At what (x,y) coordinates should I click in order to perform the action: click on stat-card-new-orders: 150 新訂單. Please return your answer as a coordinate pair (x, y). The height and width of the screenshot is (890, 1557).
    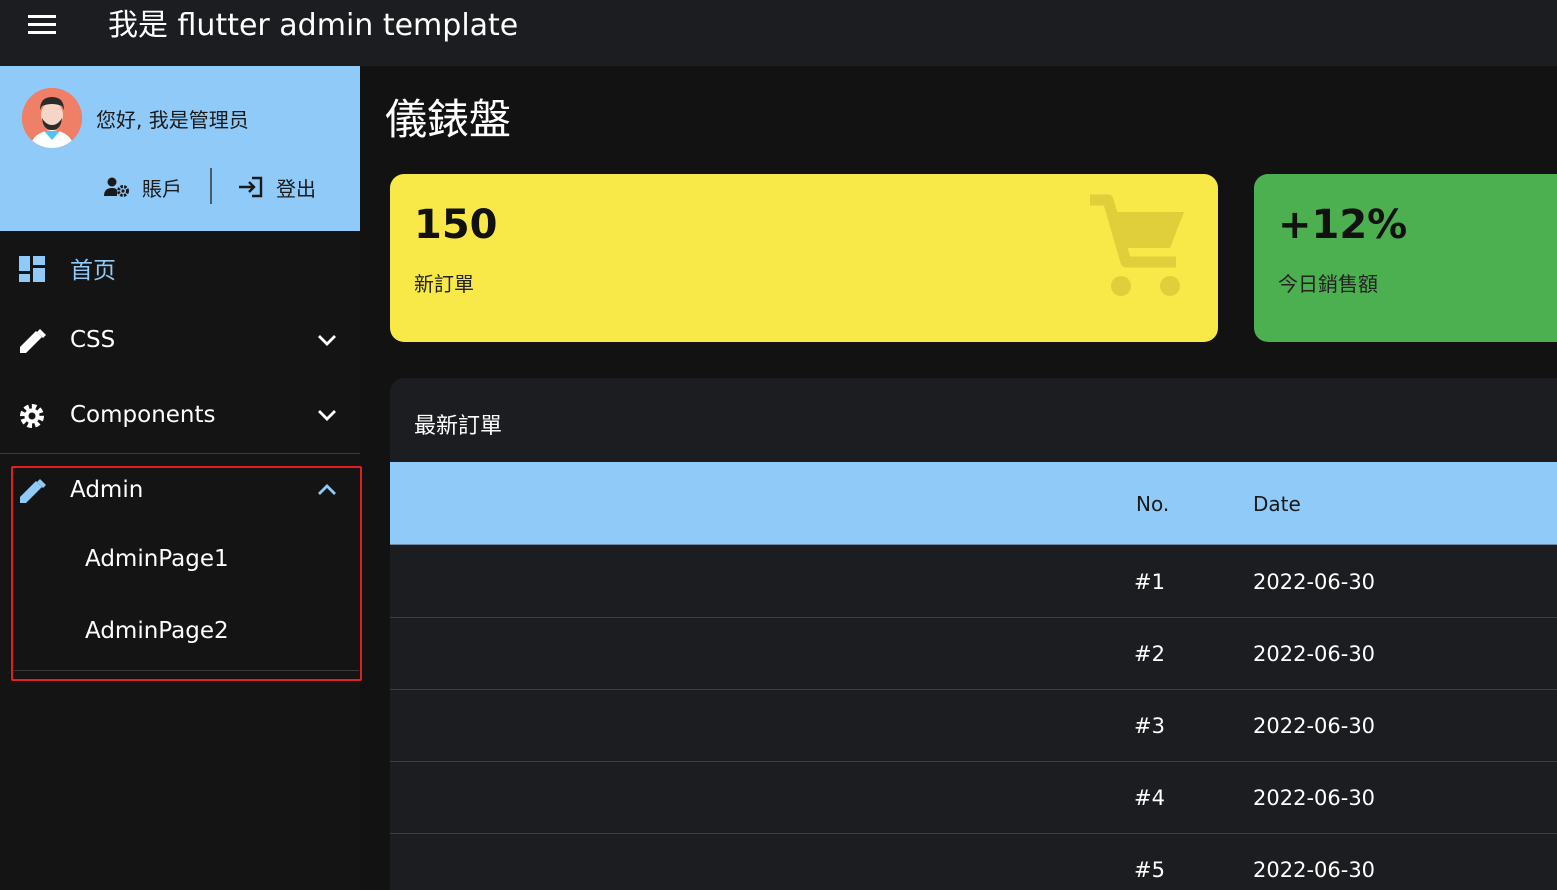
    Looking at the image, I should click on (804, 258).